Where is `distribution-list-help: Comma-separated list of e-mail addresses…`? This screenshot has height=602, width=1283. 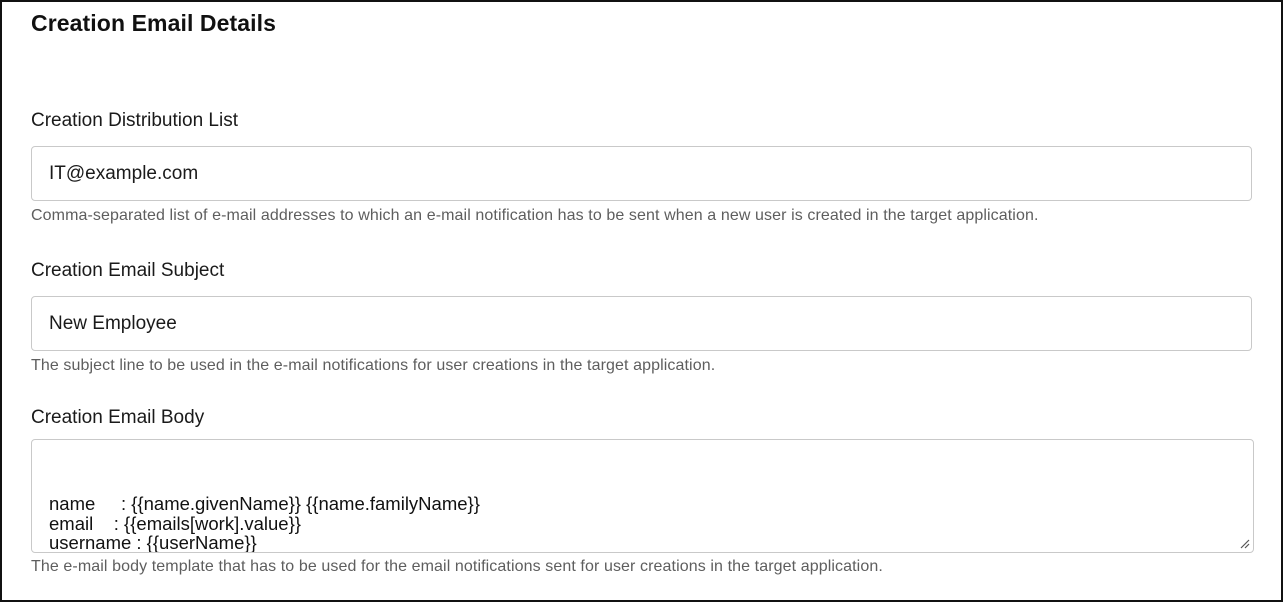
distribution-list-help: Comma-separated list of e-mail addresses… is located at coordinates (535, 215).